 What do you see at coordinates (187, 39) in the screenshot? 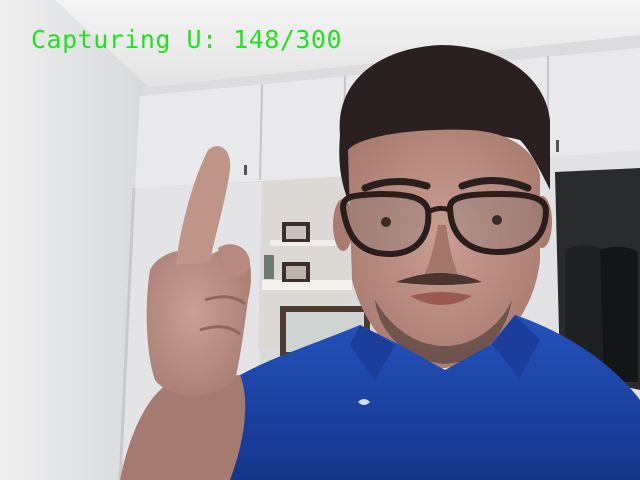
I see `capture-status-text: Capturing U: 148/300` at bounding box center [187, 39].